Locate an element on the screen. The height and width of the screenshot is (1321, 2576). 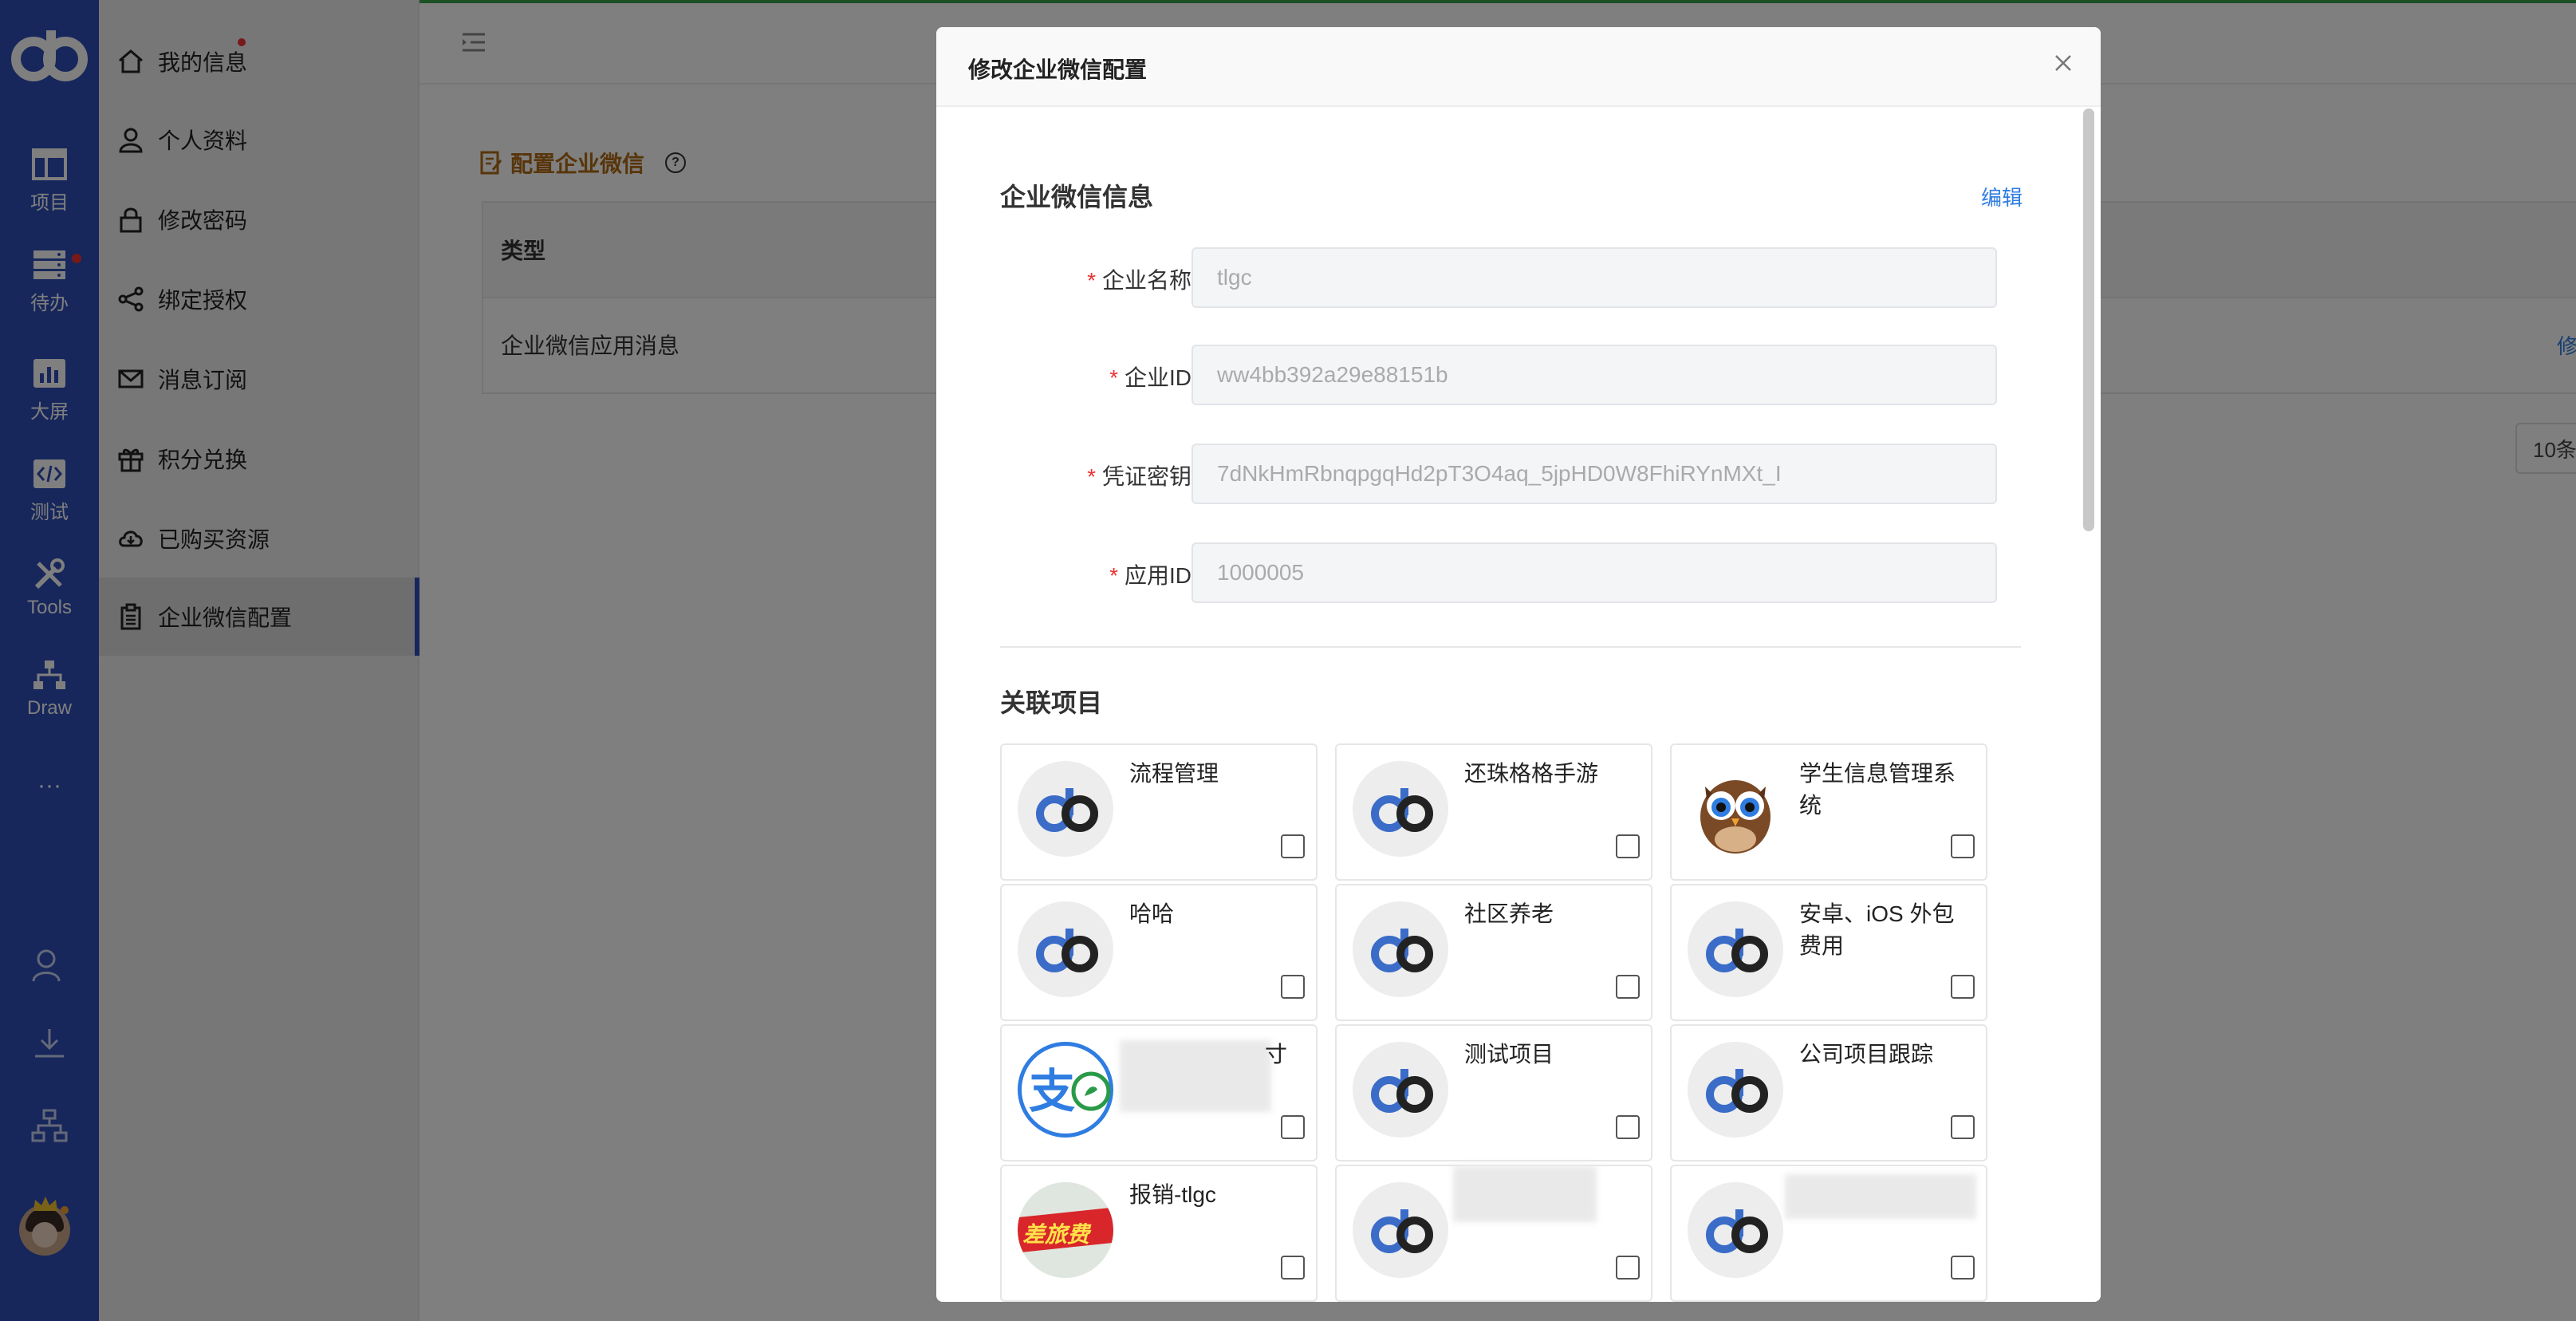
project-name: 报销-tlgc is located at coordinates (1172, 1194).